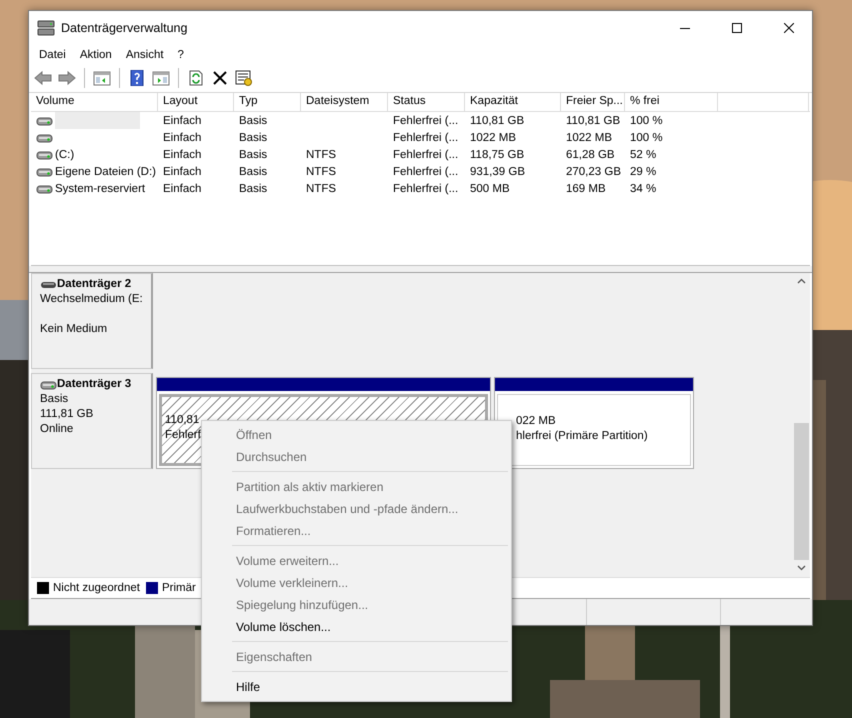 The width and height of the screenshot is (852, 718). Describe the element at coordinates (57, 429) in the screenshot. I see `disk-status: Online` at that location.